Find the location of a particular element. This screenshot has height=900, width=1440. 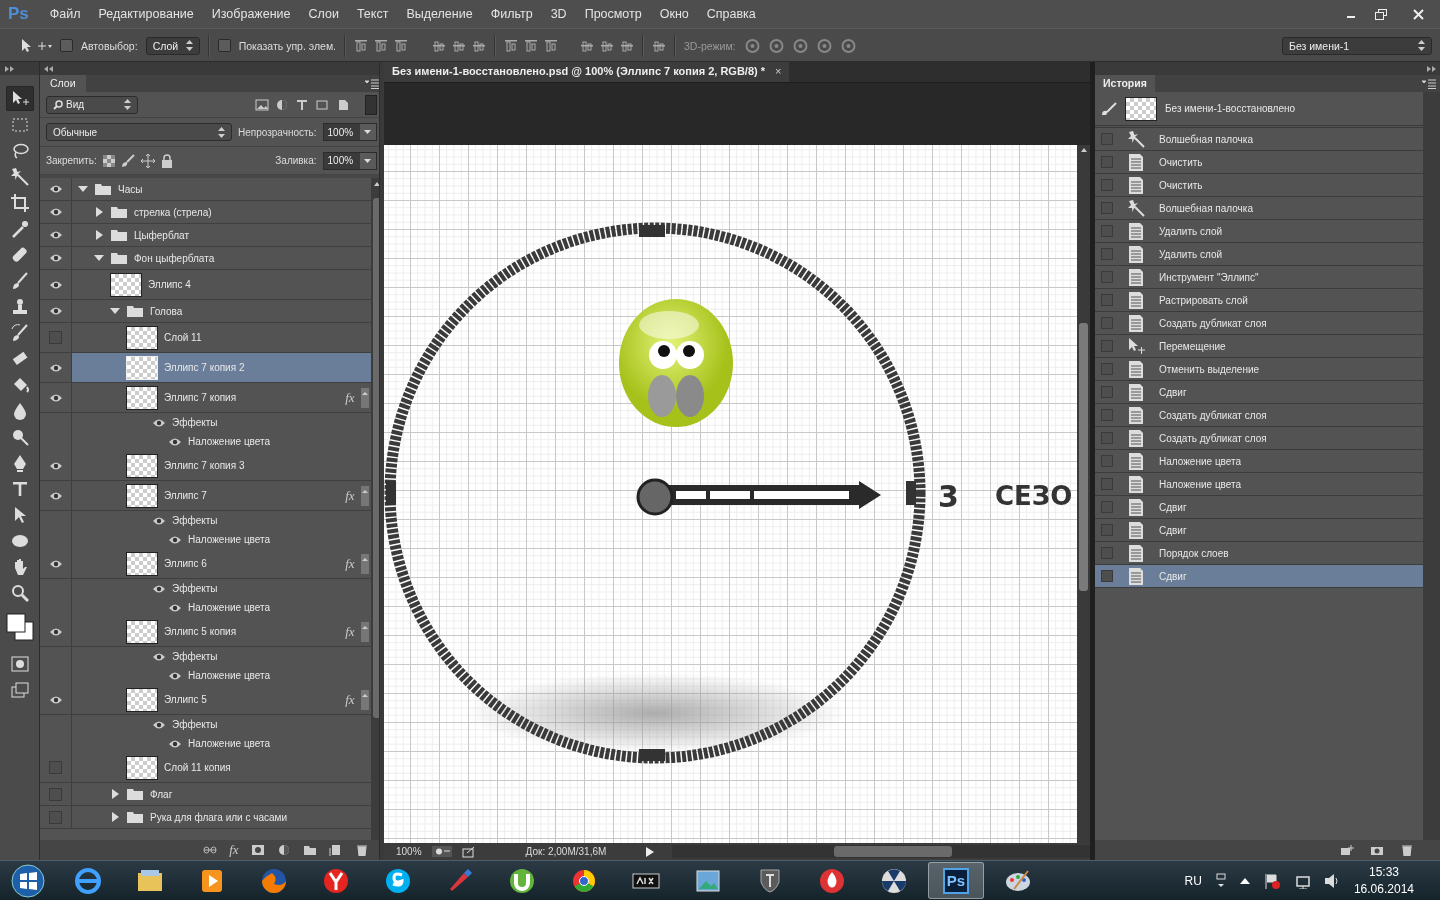

dropdown-arrow-icon is located at coordinates (368, 160).